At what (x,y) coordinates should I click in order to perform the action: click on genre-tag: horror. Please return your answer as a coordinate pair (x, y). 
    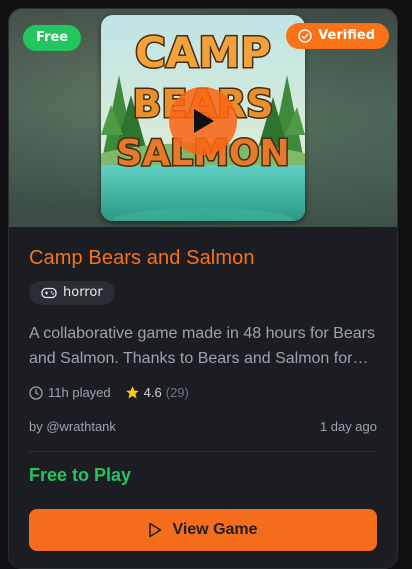
    Looking at the image, I should click on (72, 293).